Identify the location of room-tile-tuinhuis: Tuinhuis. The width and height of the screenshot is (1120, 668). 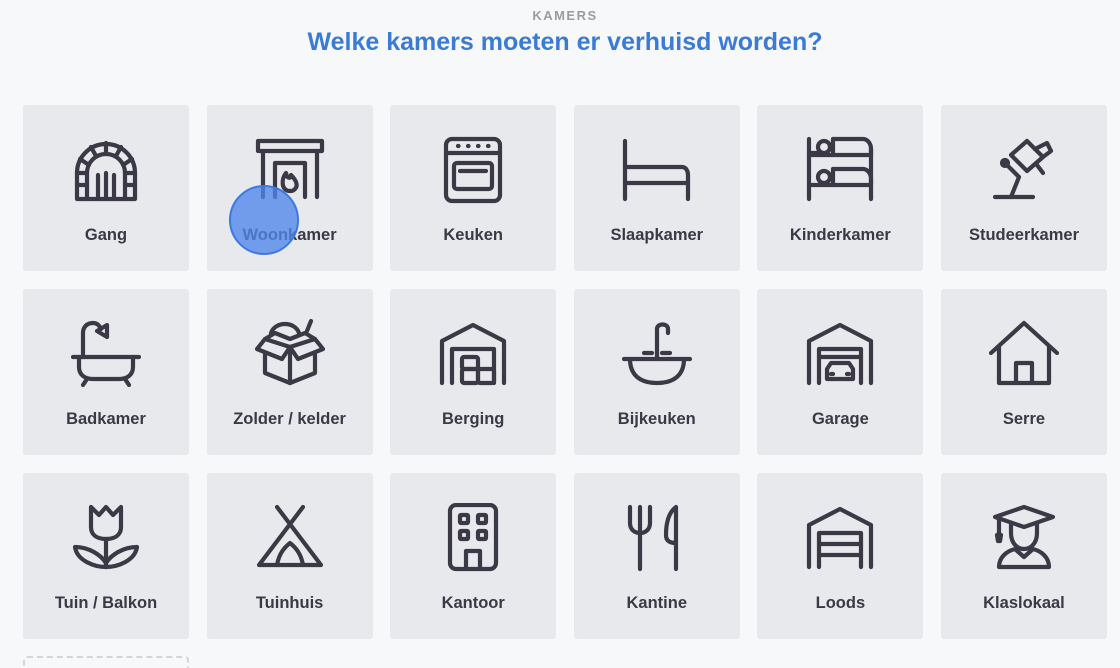
(289, 556).